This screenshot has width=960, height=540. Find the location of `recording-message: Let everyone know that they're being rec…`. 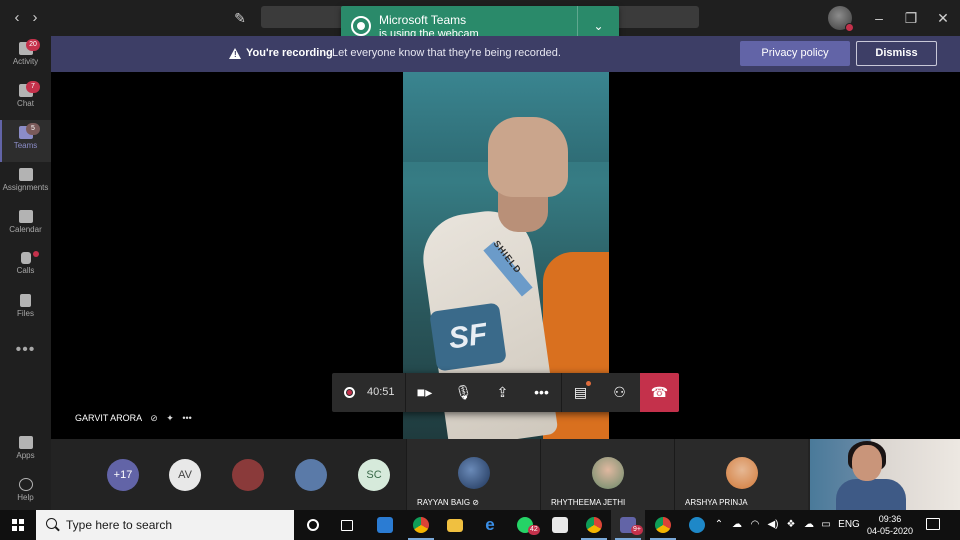

recording-message: Let everyone know that they're being rec… is located at coordinates (446, 53).